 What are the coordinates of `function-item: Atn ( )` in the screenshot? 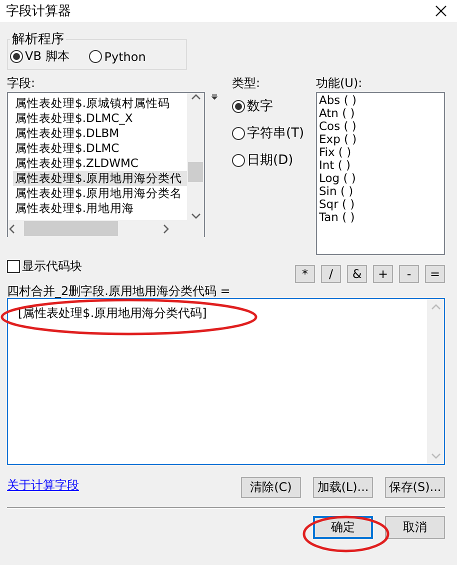 It's located at (380, 113).